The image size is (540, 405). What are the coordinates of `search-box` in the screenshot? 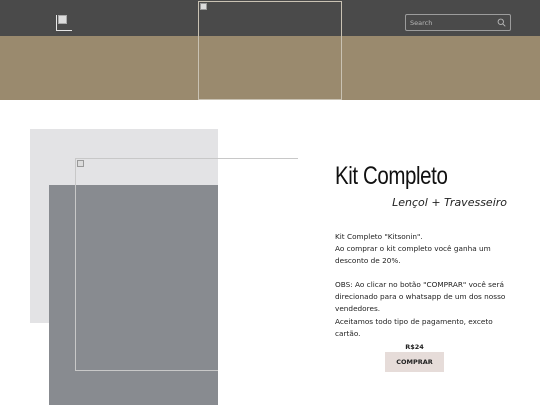 It's located at (458, 22).